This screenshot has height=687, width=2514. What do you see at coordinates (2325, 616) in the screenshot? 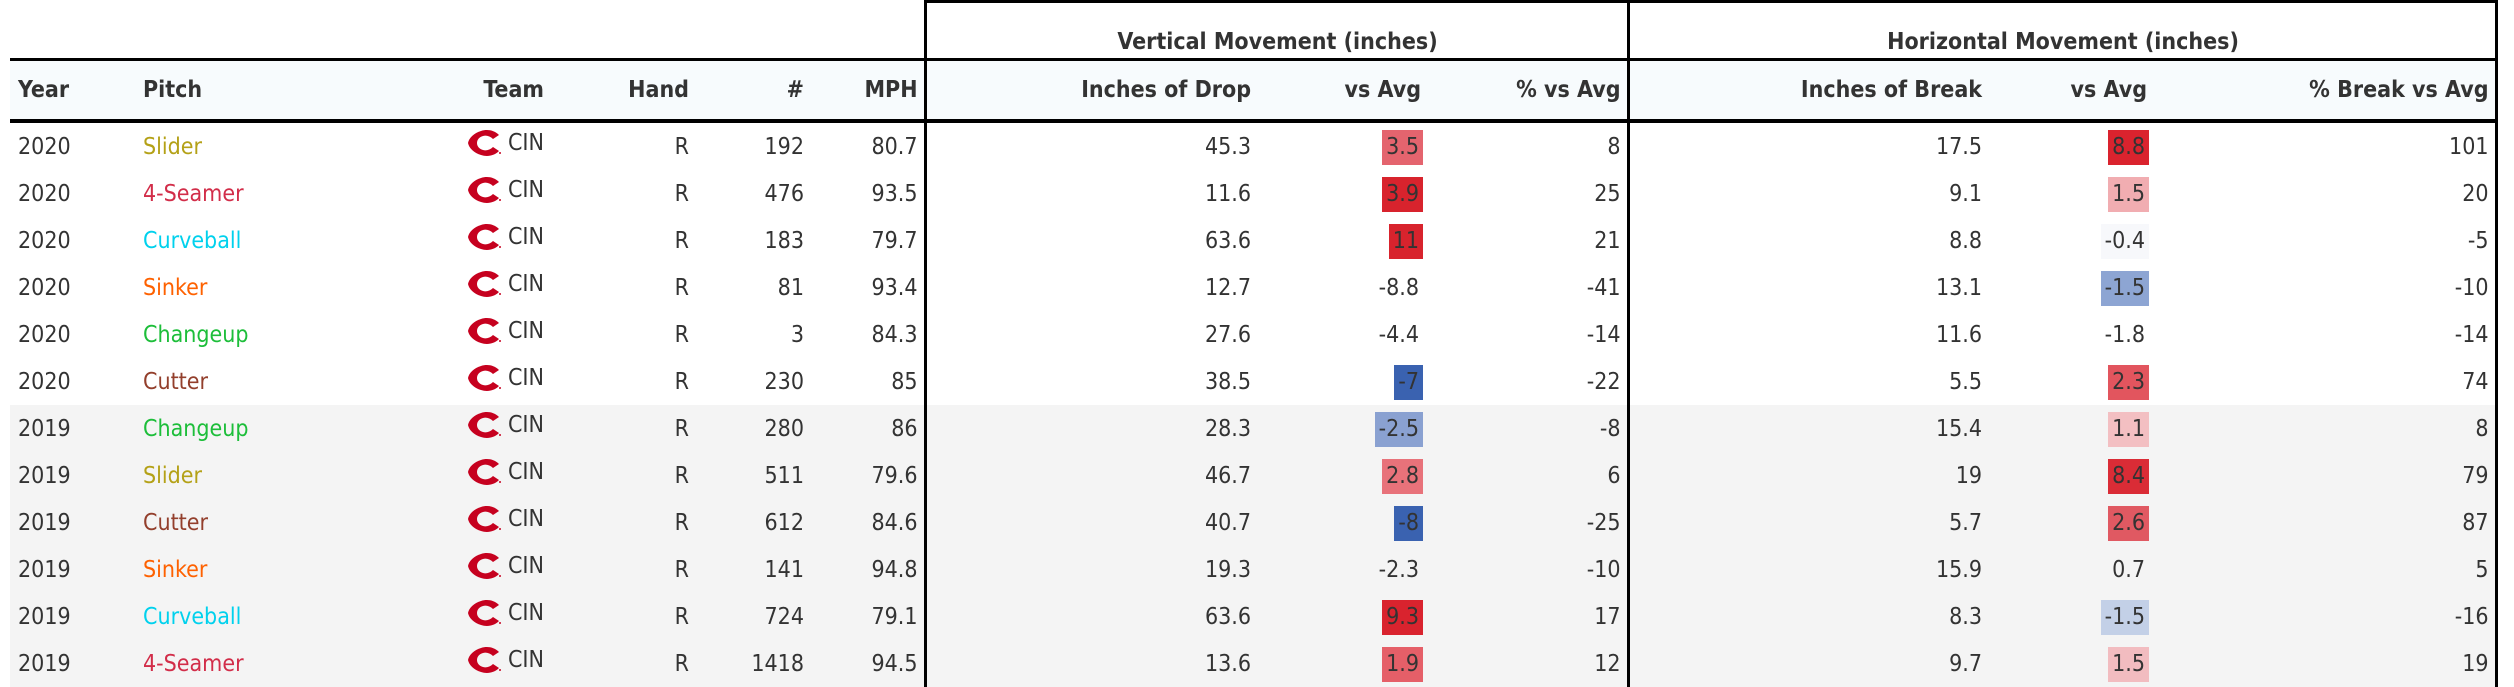
I see `cell-h-pct-vs-avg: -16` at bounding box center [2325, 616].